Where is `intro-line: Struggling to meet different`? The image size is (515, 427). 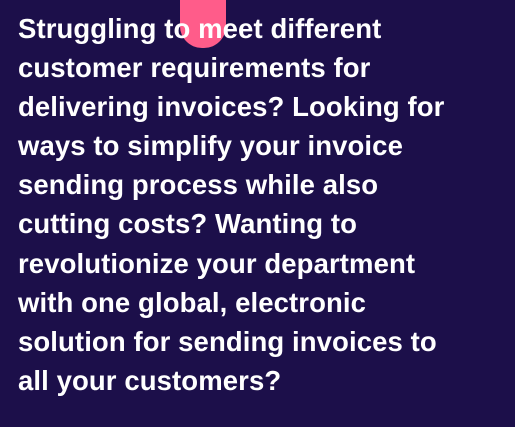
intro-line: Struggling to meet different is located at coordinates (200, 28).